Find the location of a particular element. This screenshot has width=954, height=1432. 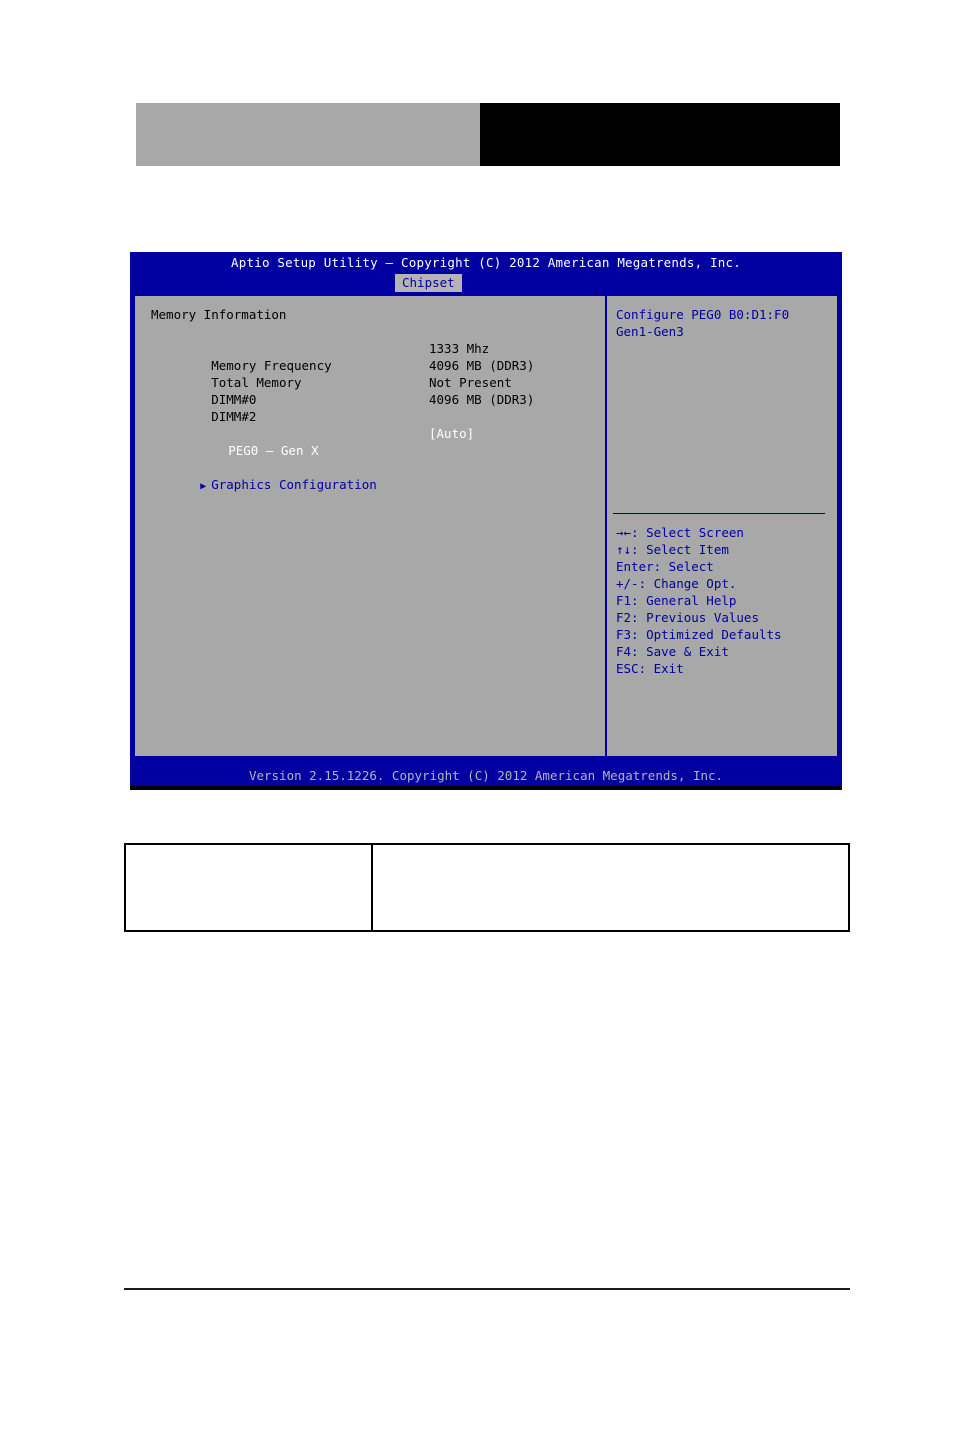

key-legend-esc-exit: ESC: Exit is located at coordinates (650, 668).